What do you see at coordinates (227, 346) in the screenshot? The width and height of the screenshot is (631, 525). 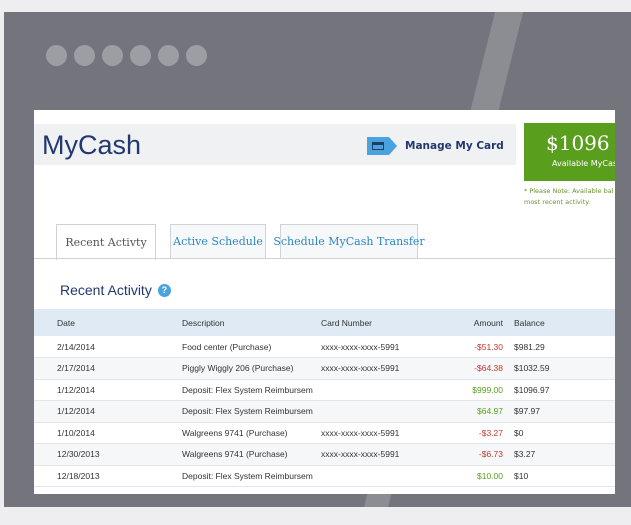 I see `cell-description: Food center (Purchase)` at bounding box center [227, 346].